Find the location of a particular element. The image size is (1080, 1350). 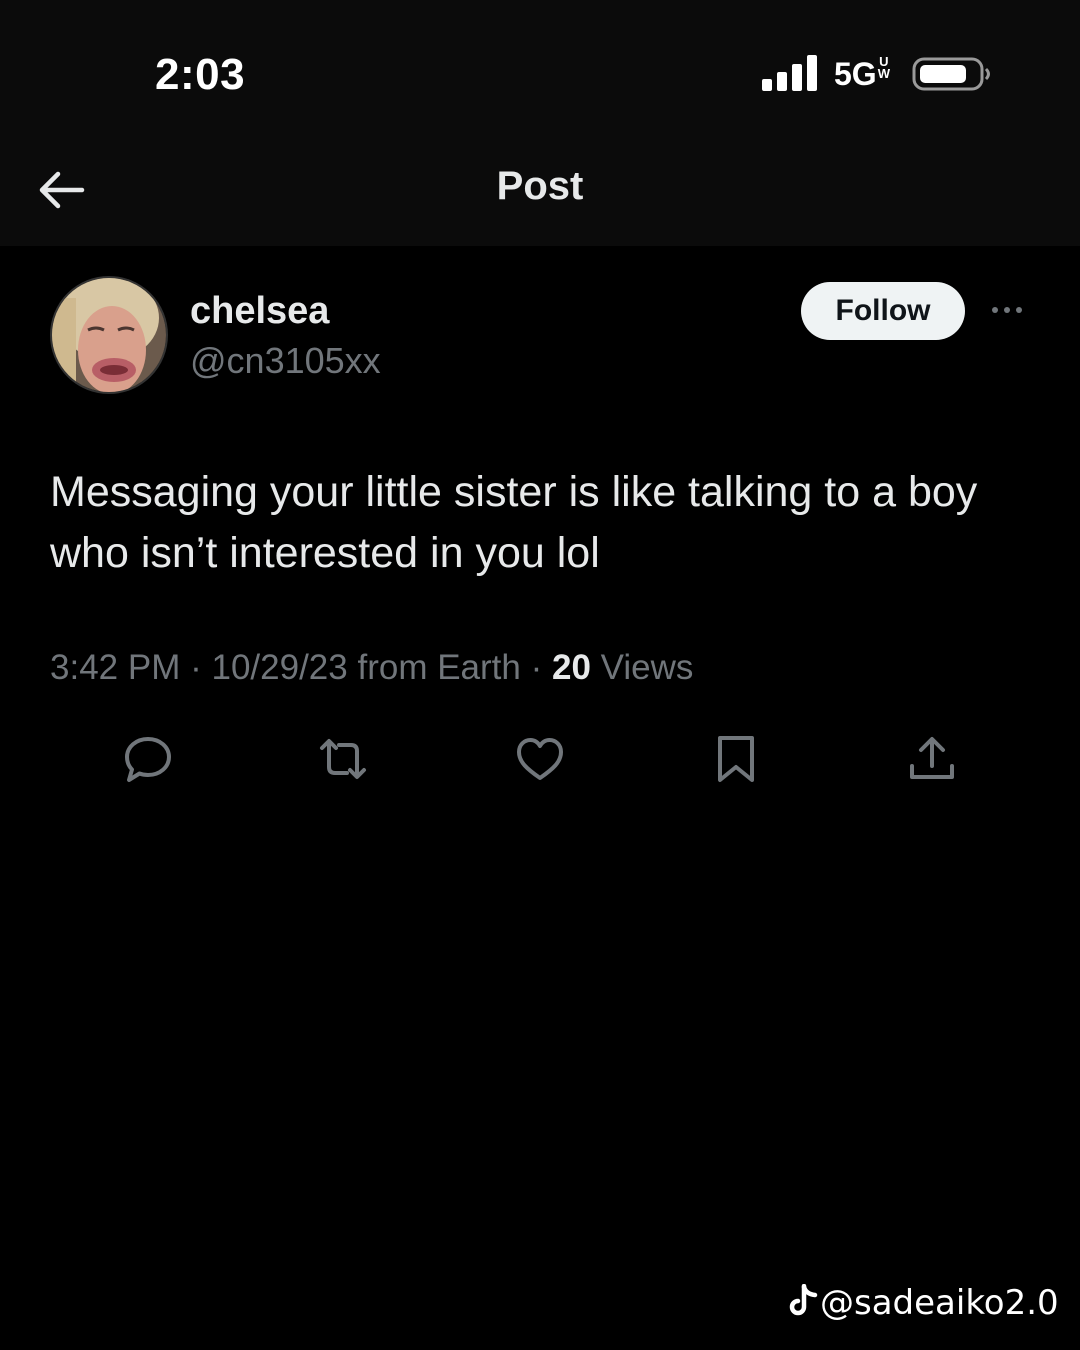

post-date: 10/29/23 is located at coordinates (279, 667).